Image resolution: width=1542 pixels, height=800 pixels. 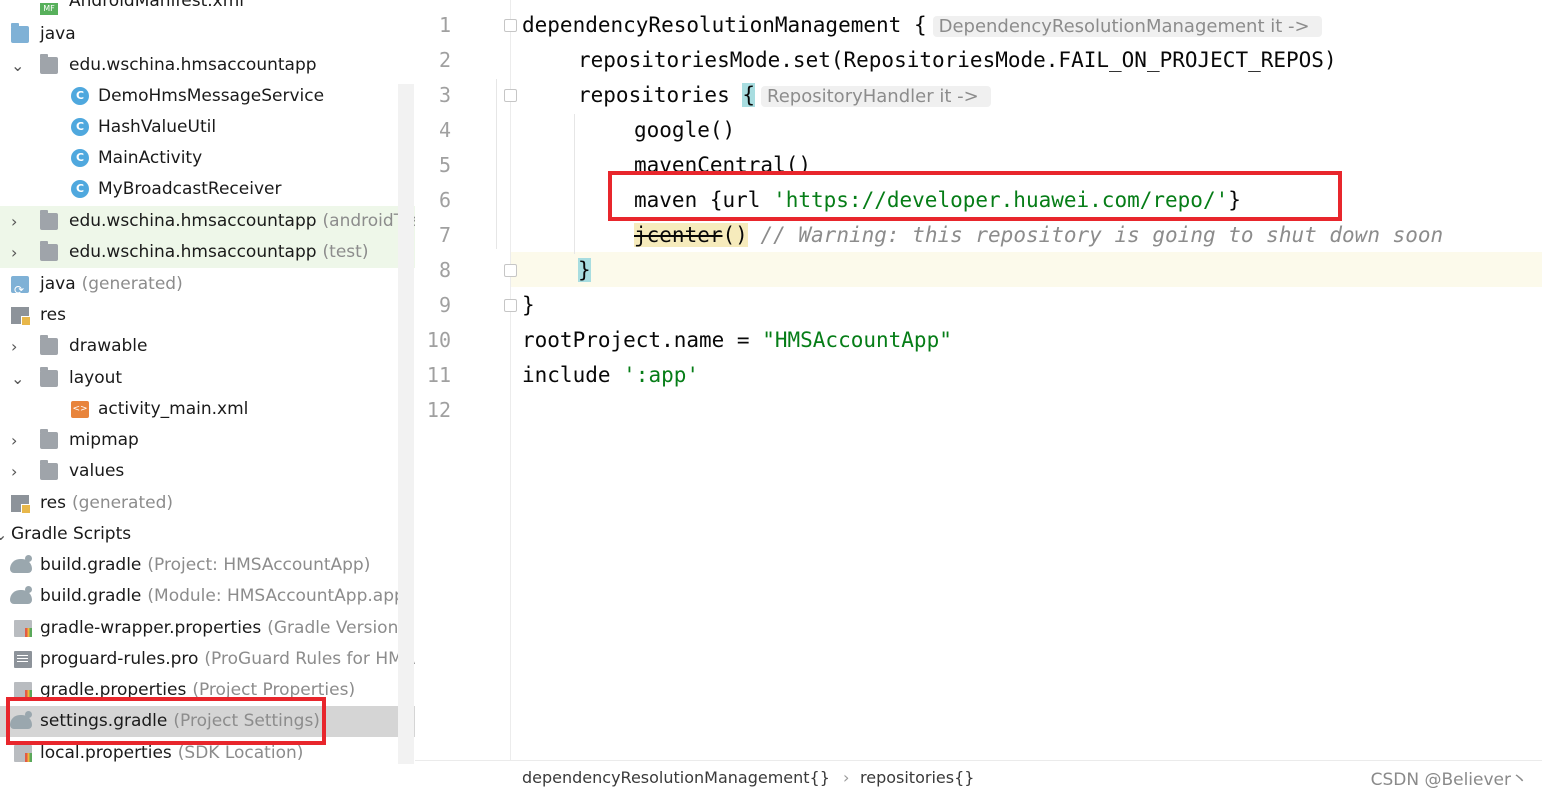 I want to click on tree-item-label: build.gradle, so click(x=91, y=565).